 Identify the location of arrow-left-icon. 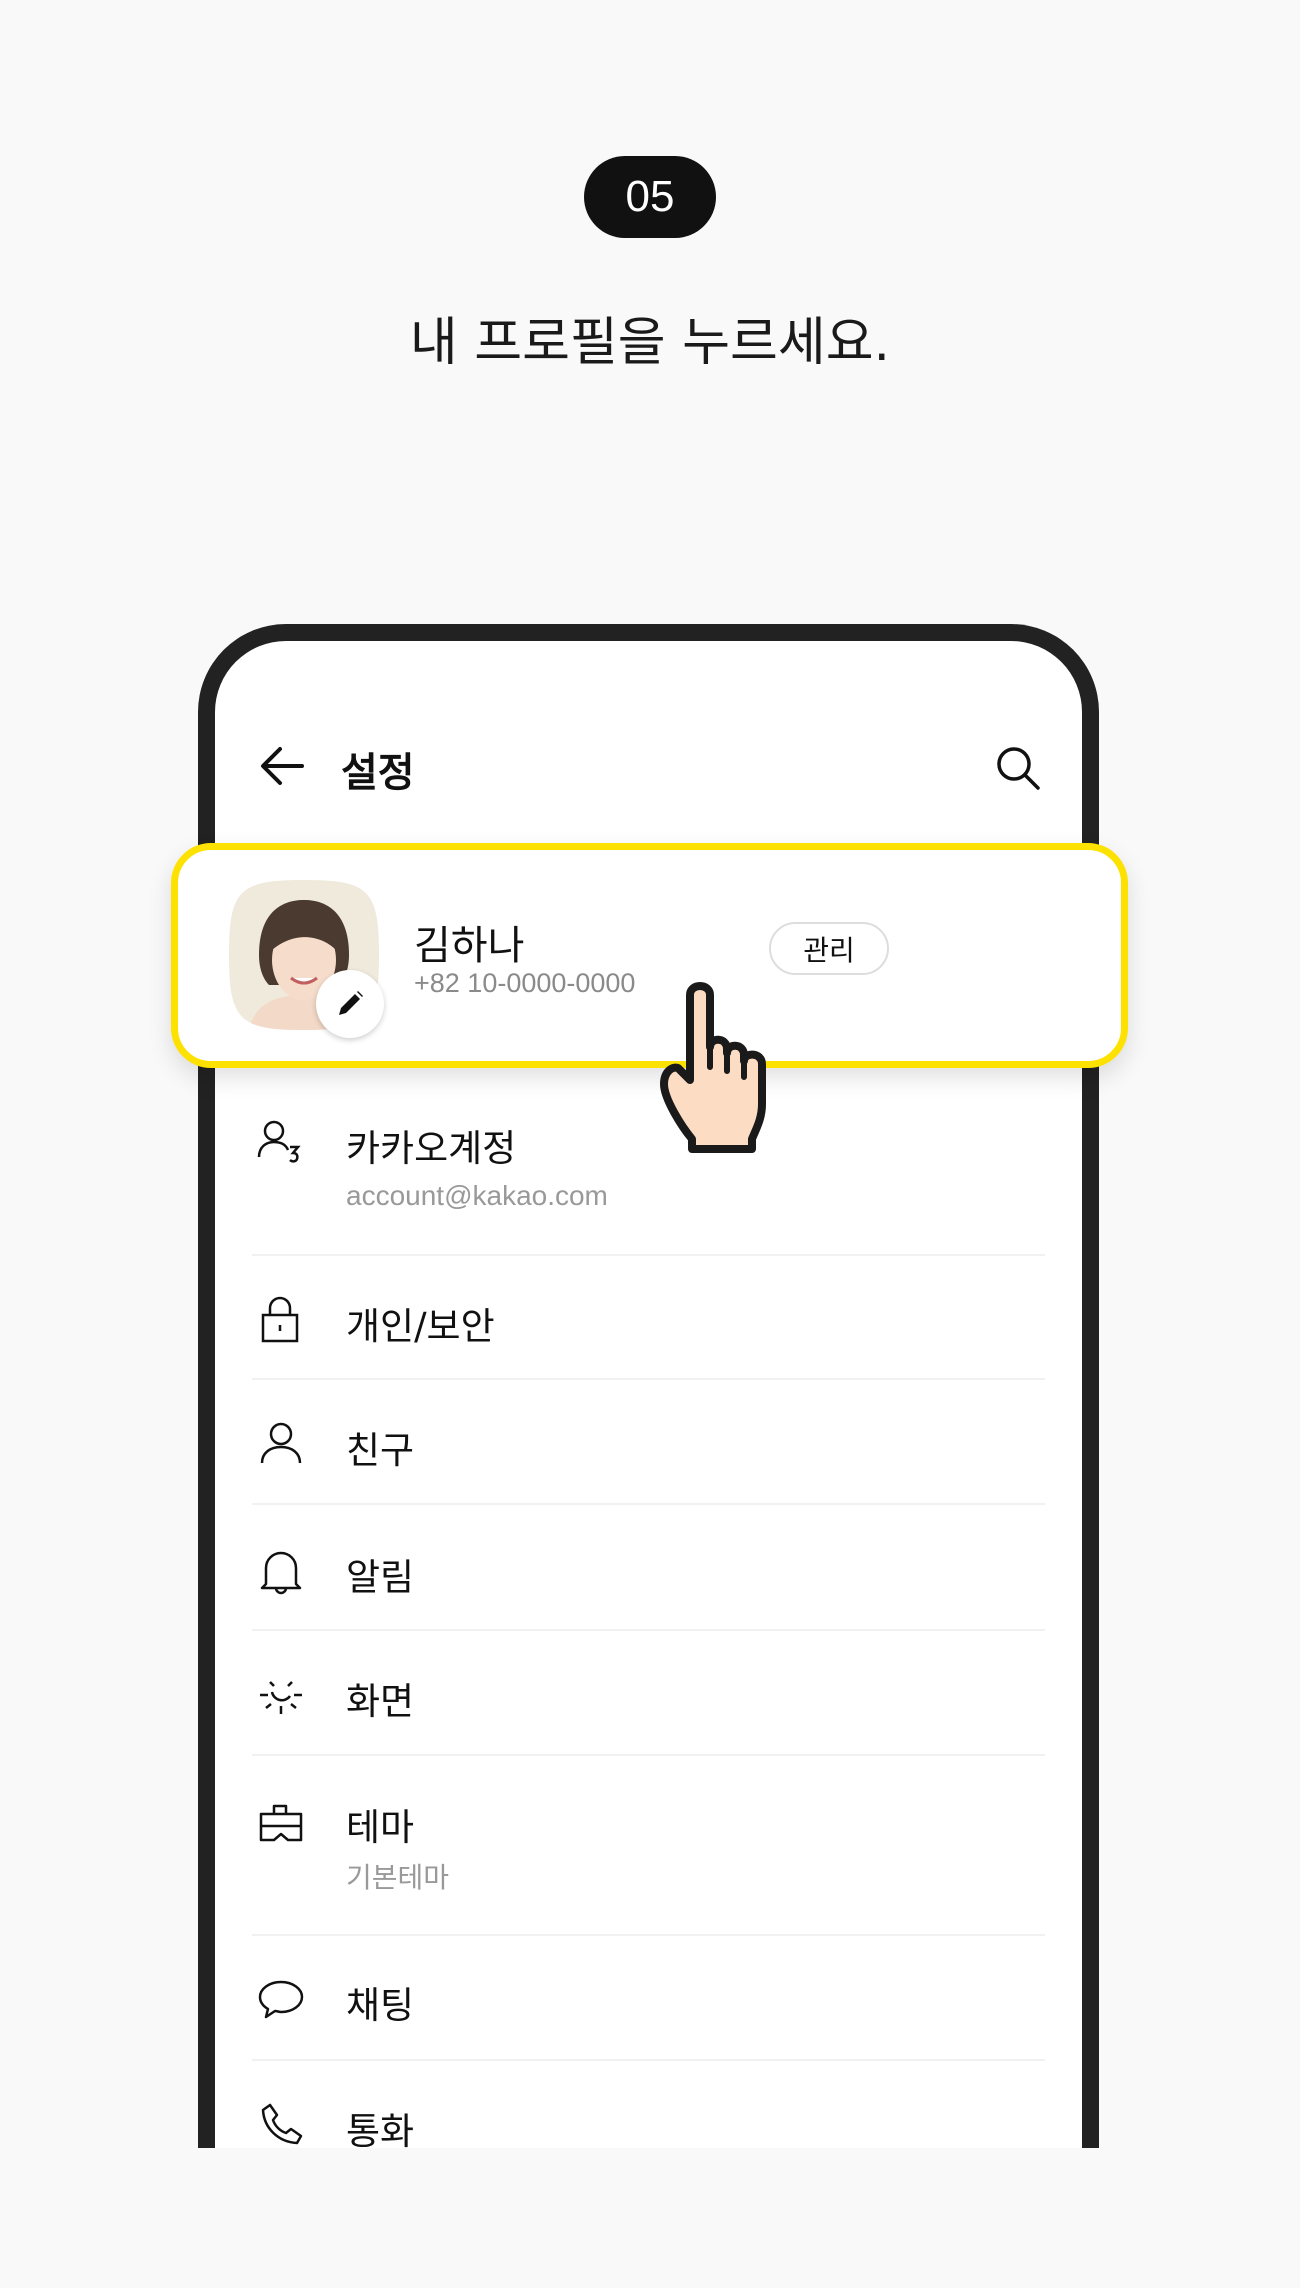
(282, 766).